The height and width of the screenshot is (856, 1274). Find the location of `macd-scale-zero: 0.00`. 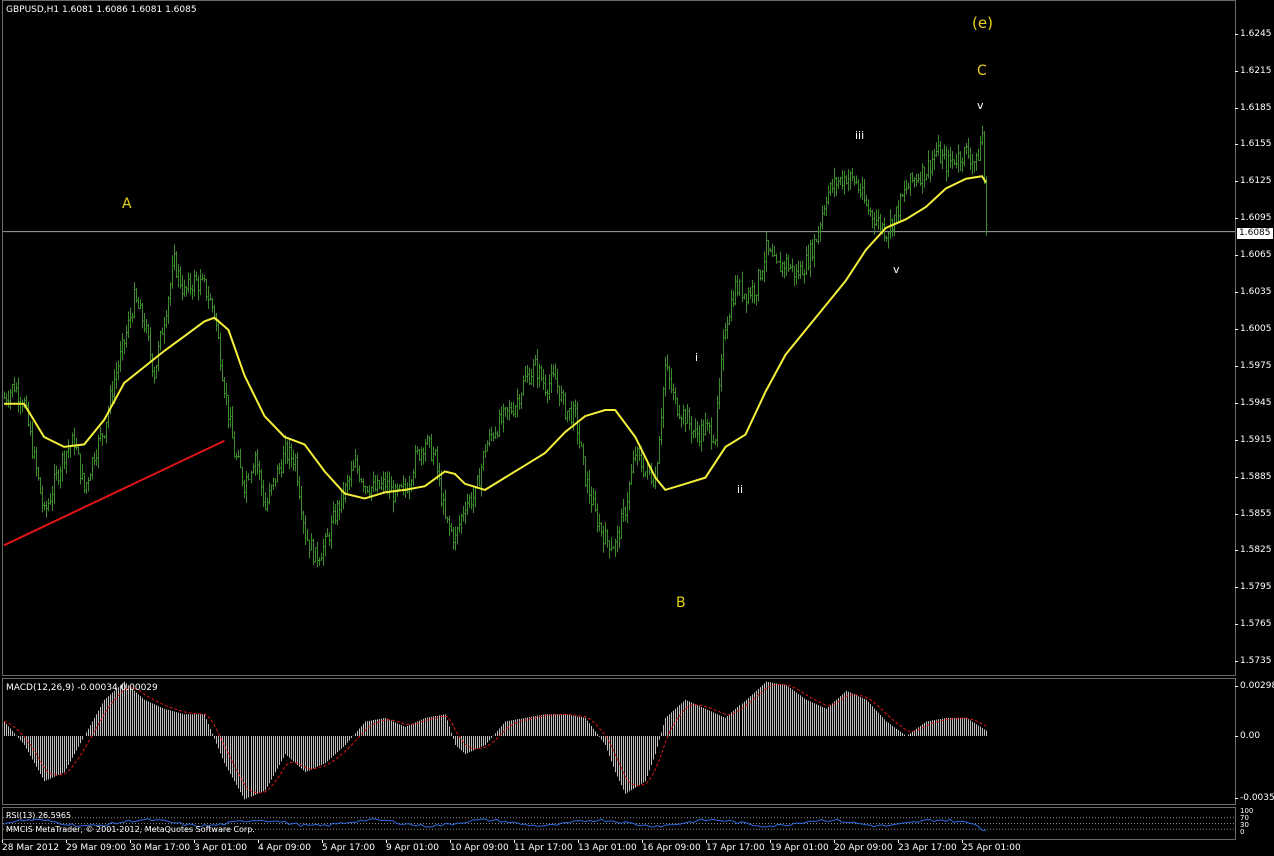

macd-scale-zero: 0.00 is located at coordinates (1247, 736).